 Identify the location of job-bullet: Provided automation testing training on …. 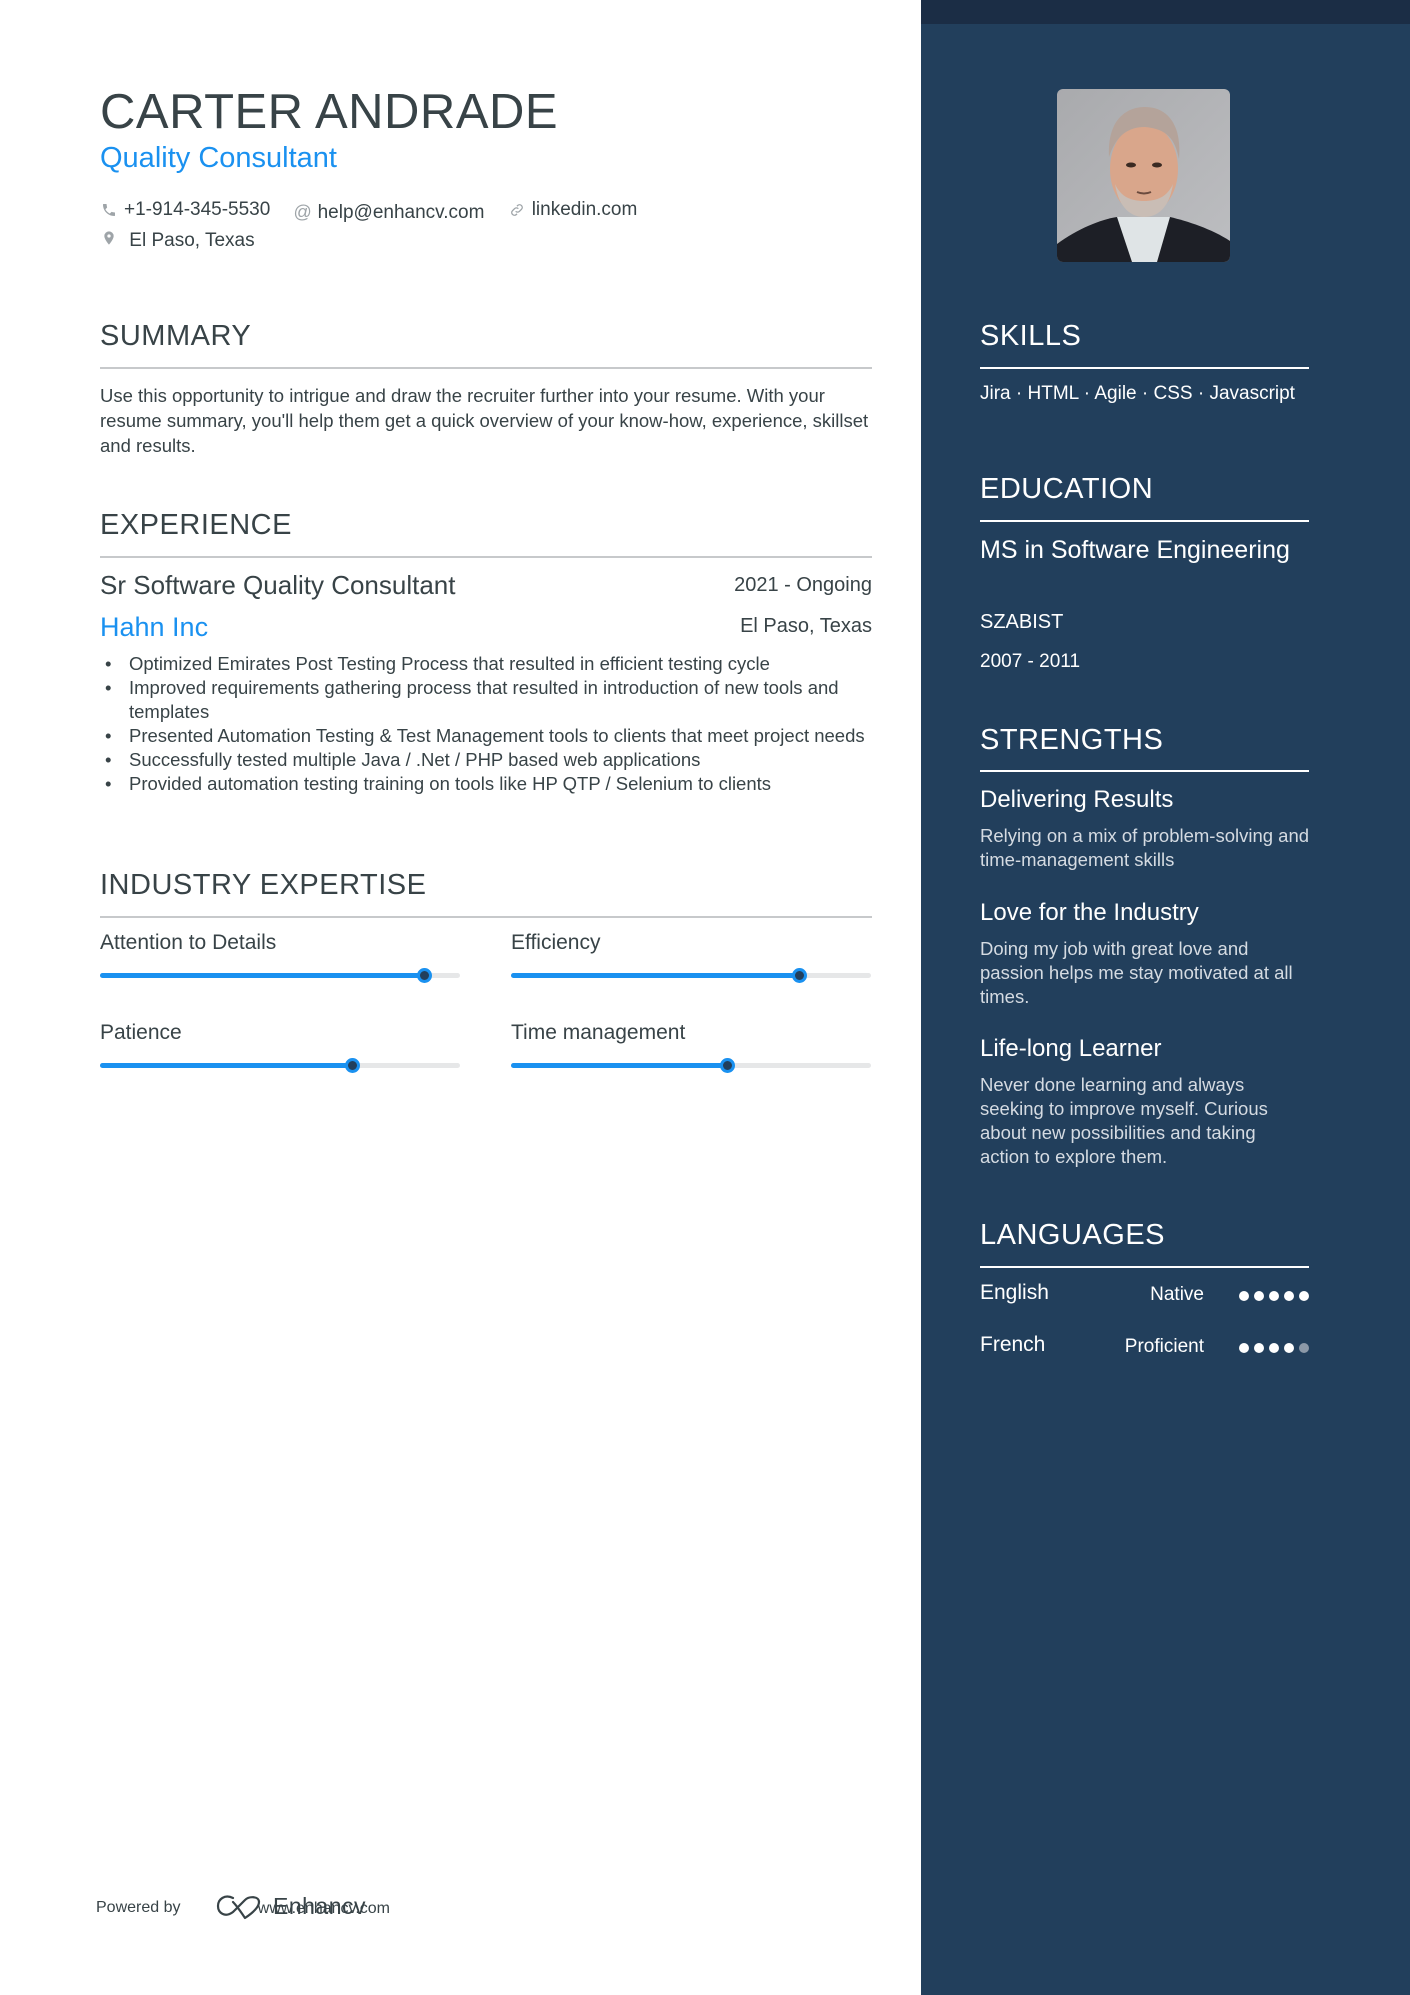
(486, 784).